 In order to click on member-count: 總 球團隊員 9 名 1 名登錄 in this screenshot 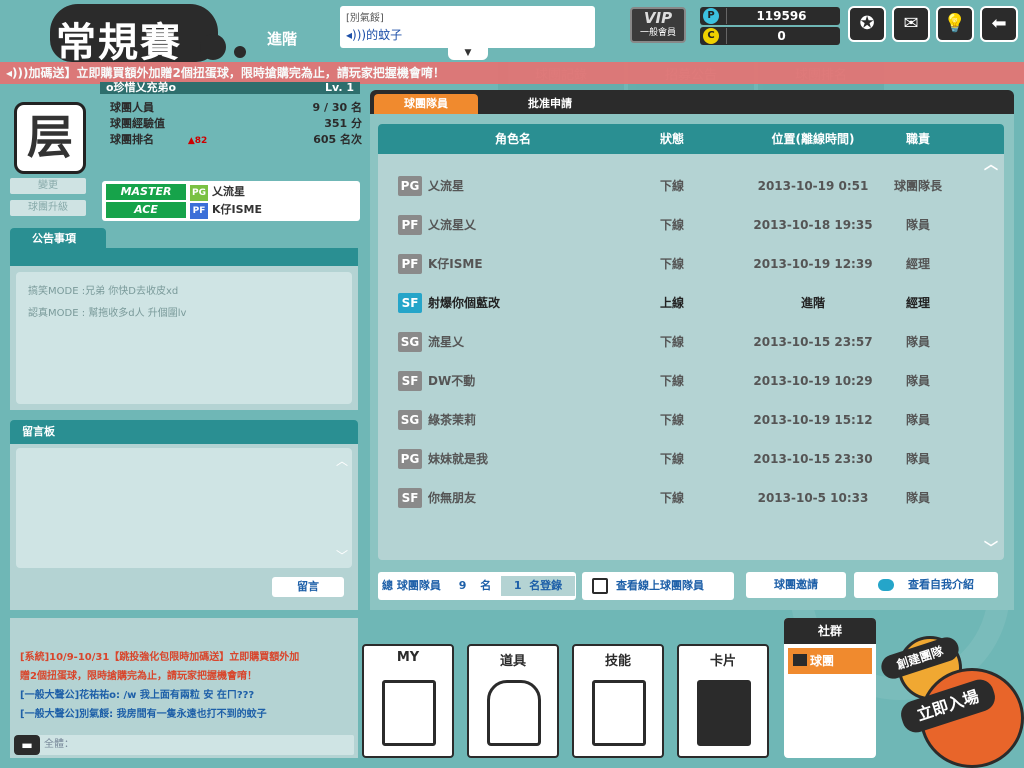, I will do `click(477, 586)`.